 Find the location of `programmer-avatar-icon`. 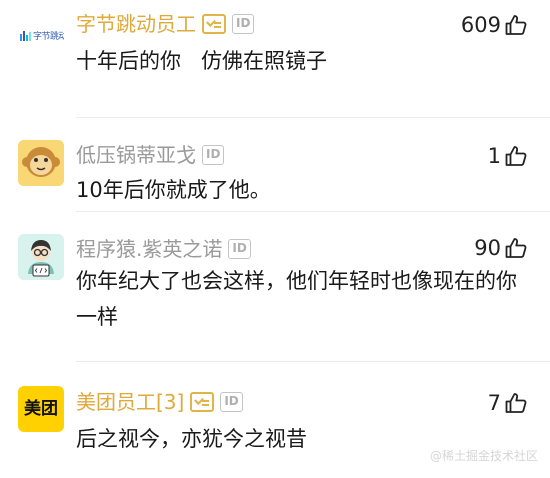

programmer-avatar-icon is located at coordinates (41, 257).